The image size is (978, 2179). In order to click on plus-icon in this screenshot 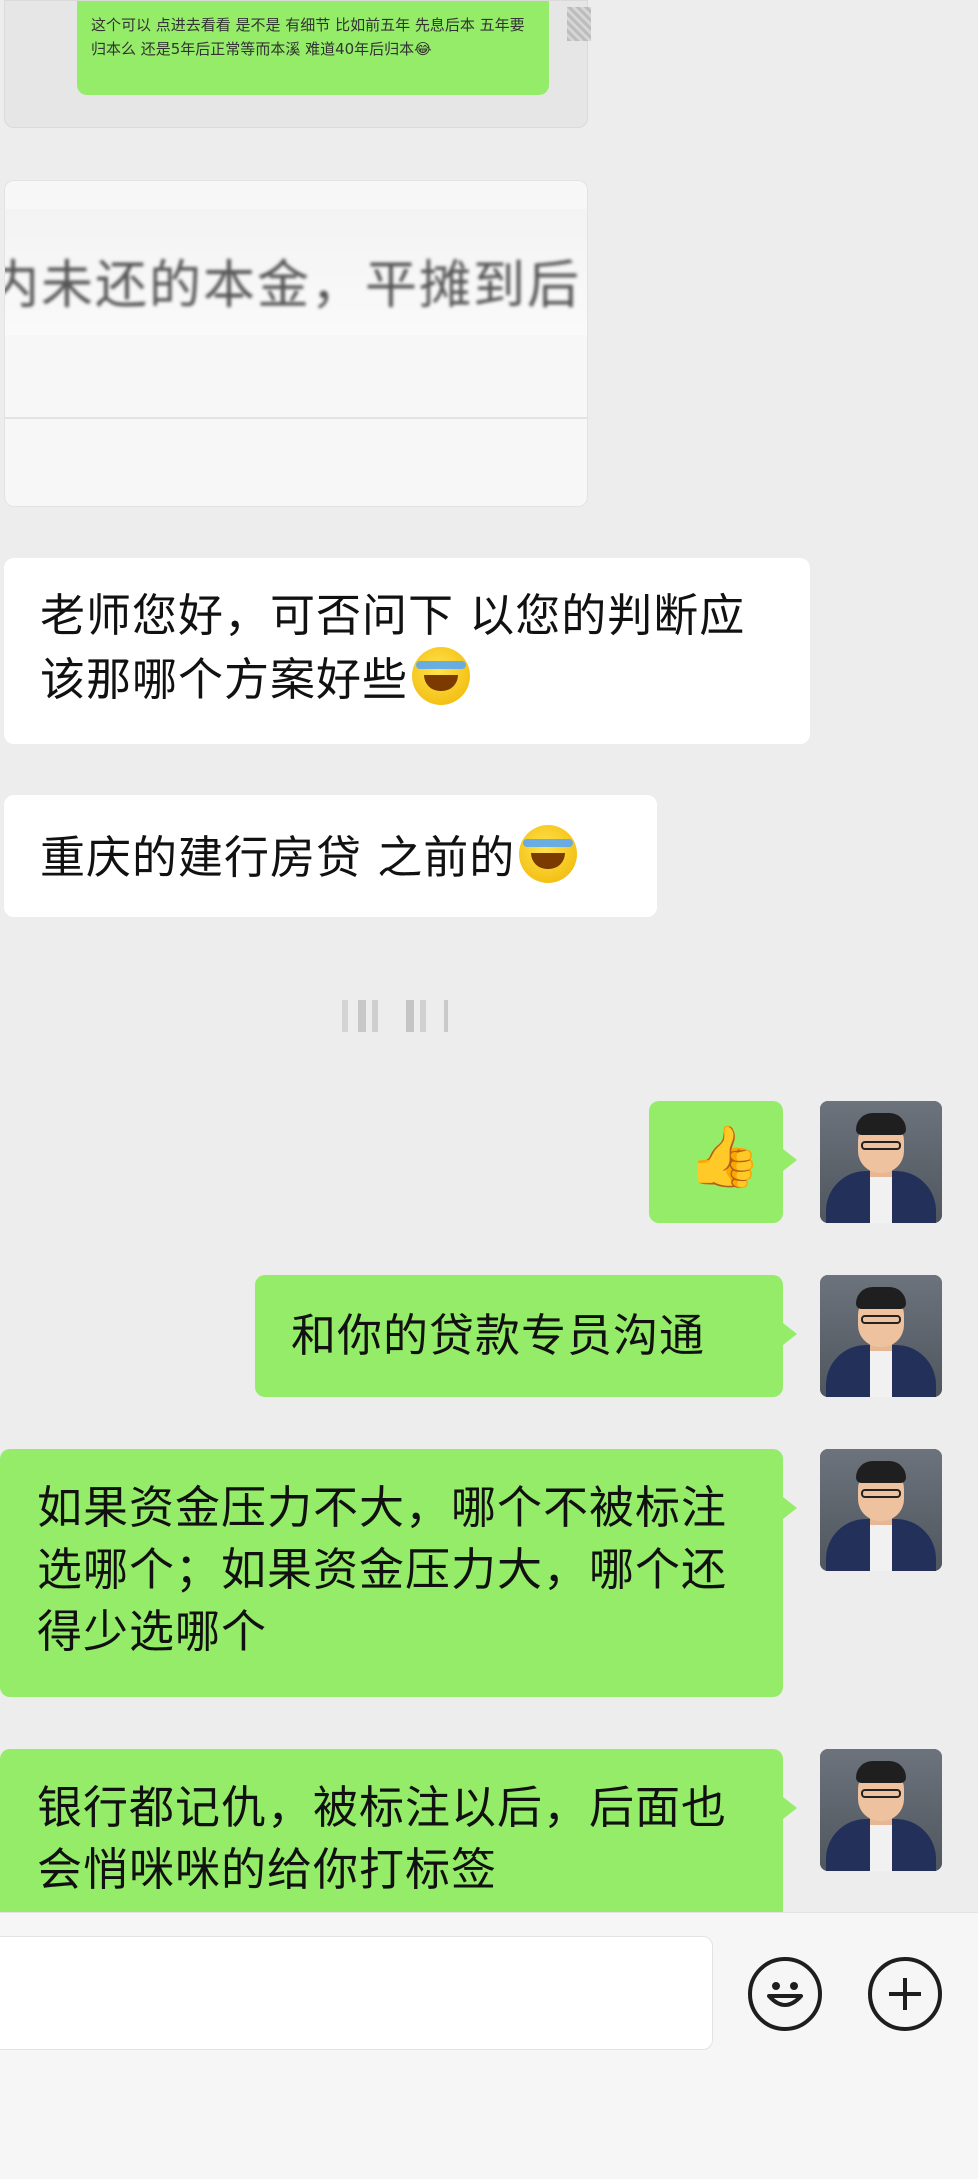, I will do `click(905, 1994)`.